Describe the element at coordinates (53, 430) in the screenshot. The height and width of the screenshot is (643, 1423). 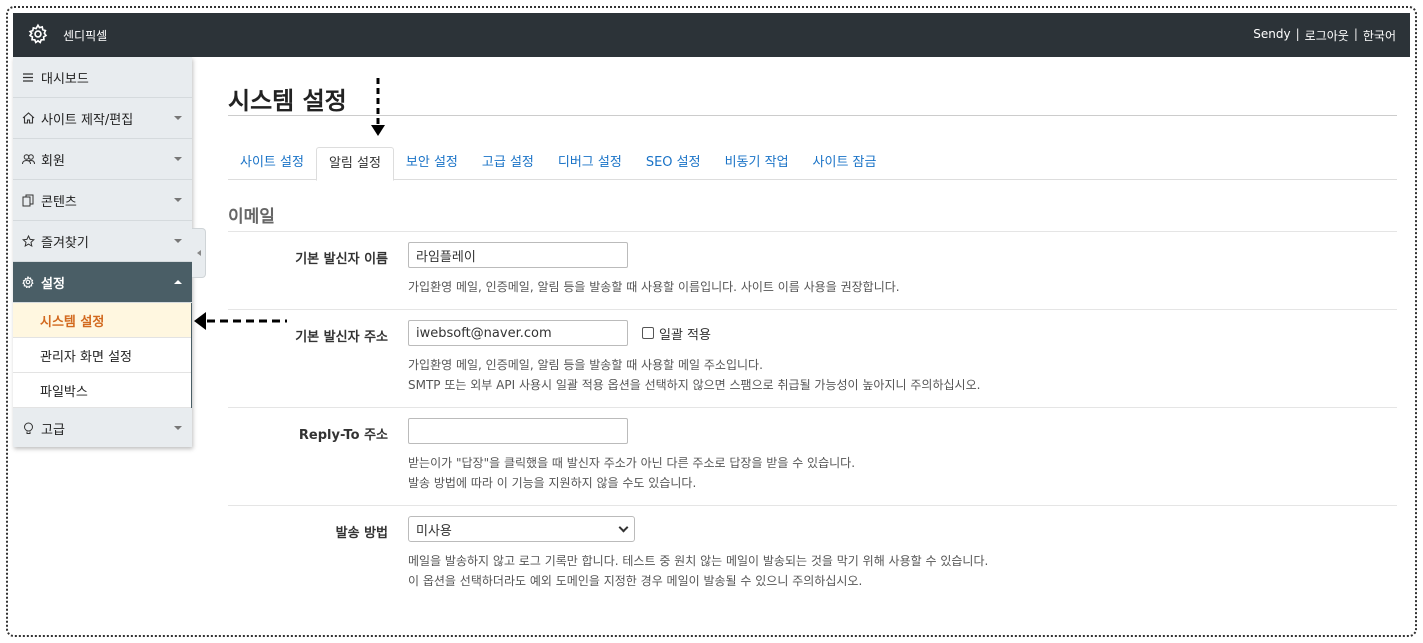
I see `sidebar-item-label: 고급` at that location.